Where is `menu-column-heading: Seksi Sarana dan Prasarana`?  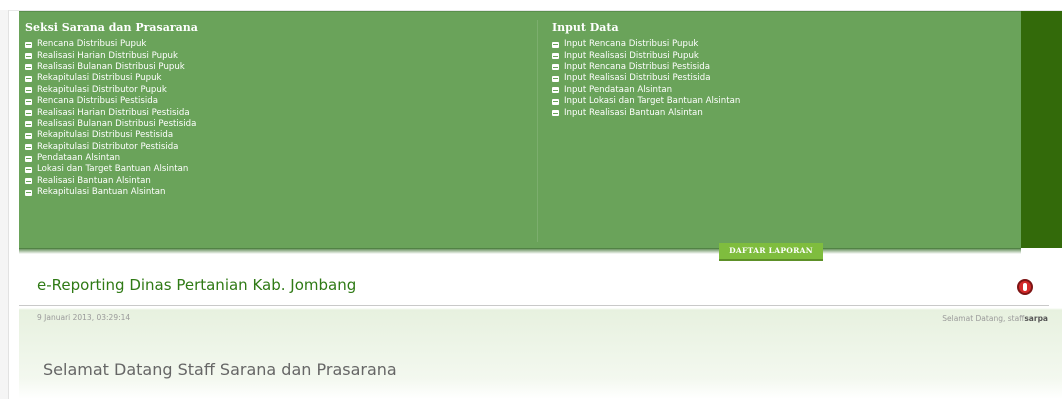 menu-column-heading: Seksi Sarana dan Prasarana is located at coordinates (111, 27).